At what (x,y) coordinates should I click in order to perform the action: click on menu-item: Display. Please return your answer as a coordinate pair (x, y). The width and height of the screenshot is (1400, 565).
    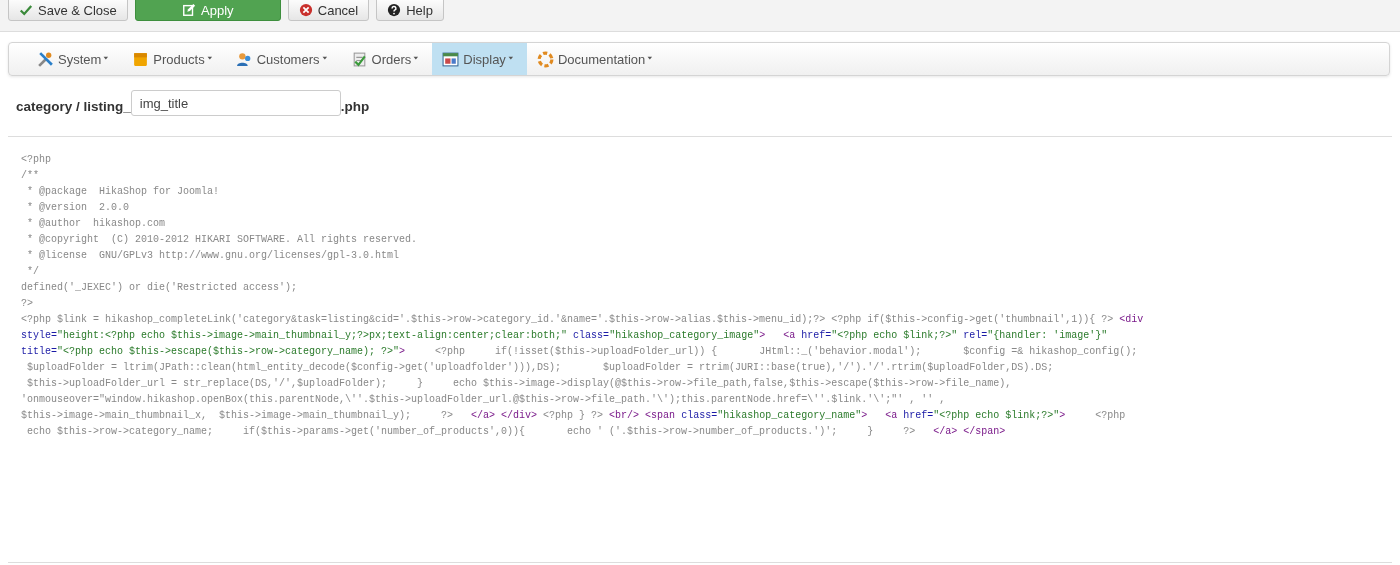
    Looking at the image, I should click on (479, 59).